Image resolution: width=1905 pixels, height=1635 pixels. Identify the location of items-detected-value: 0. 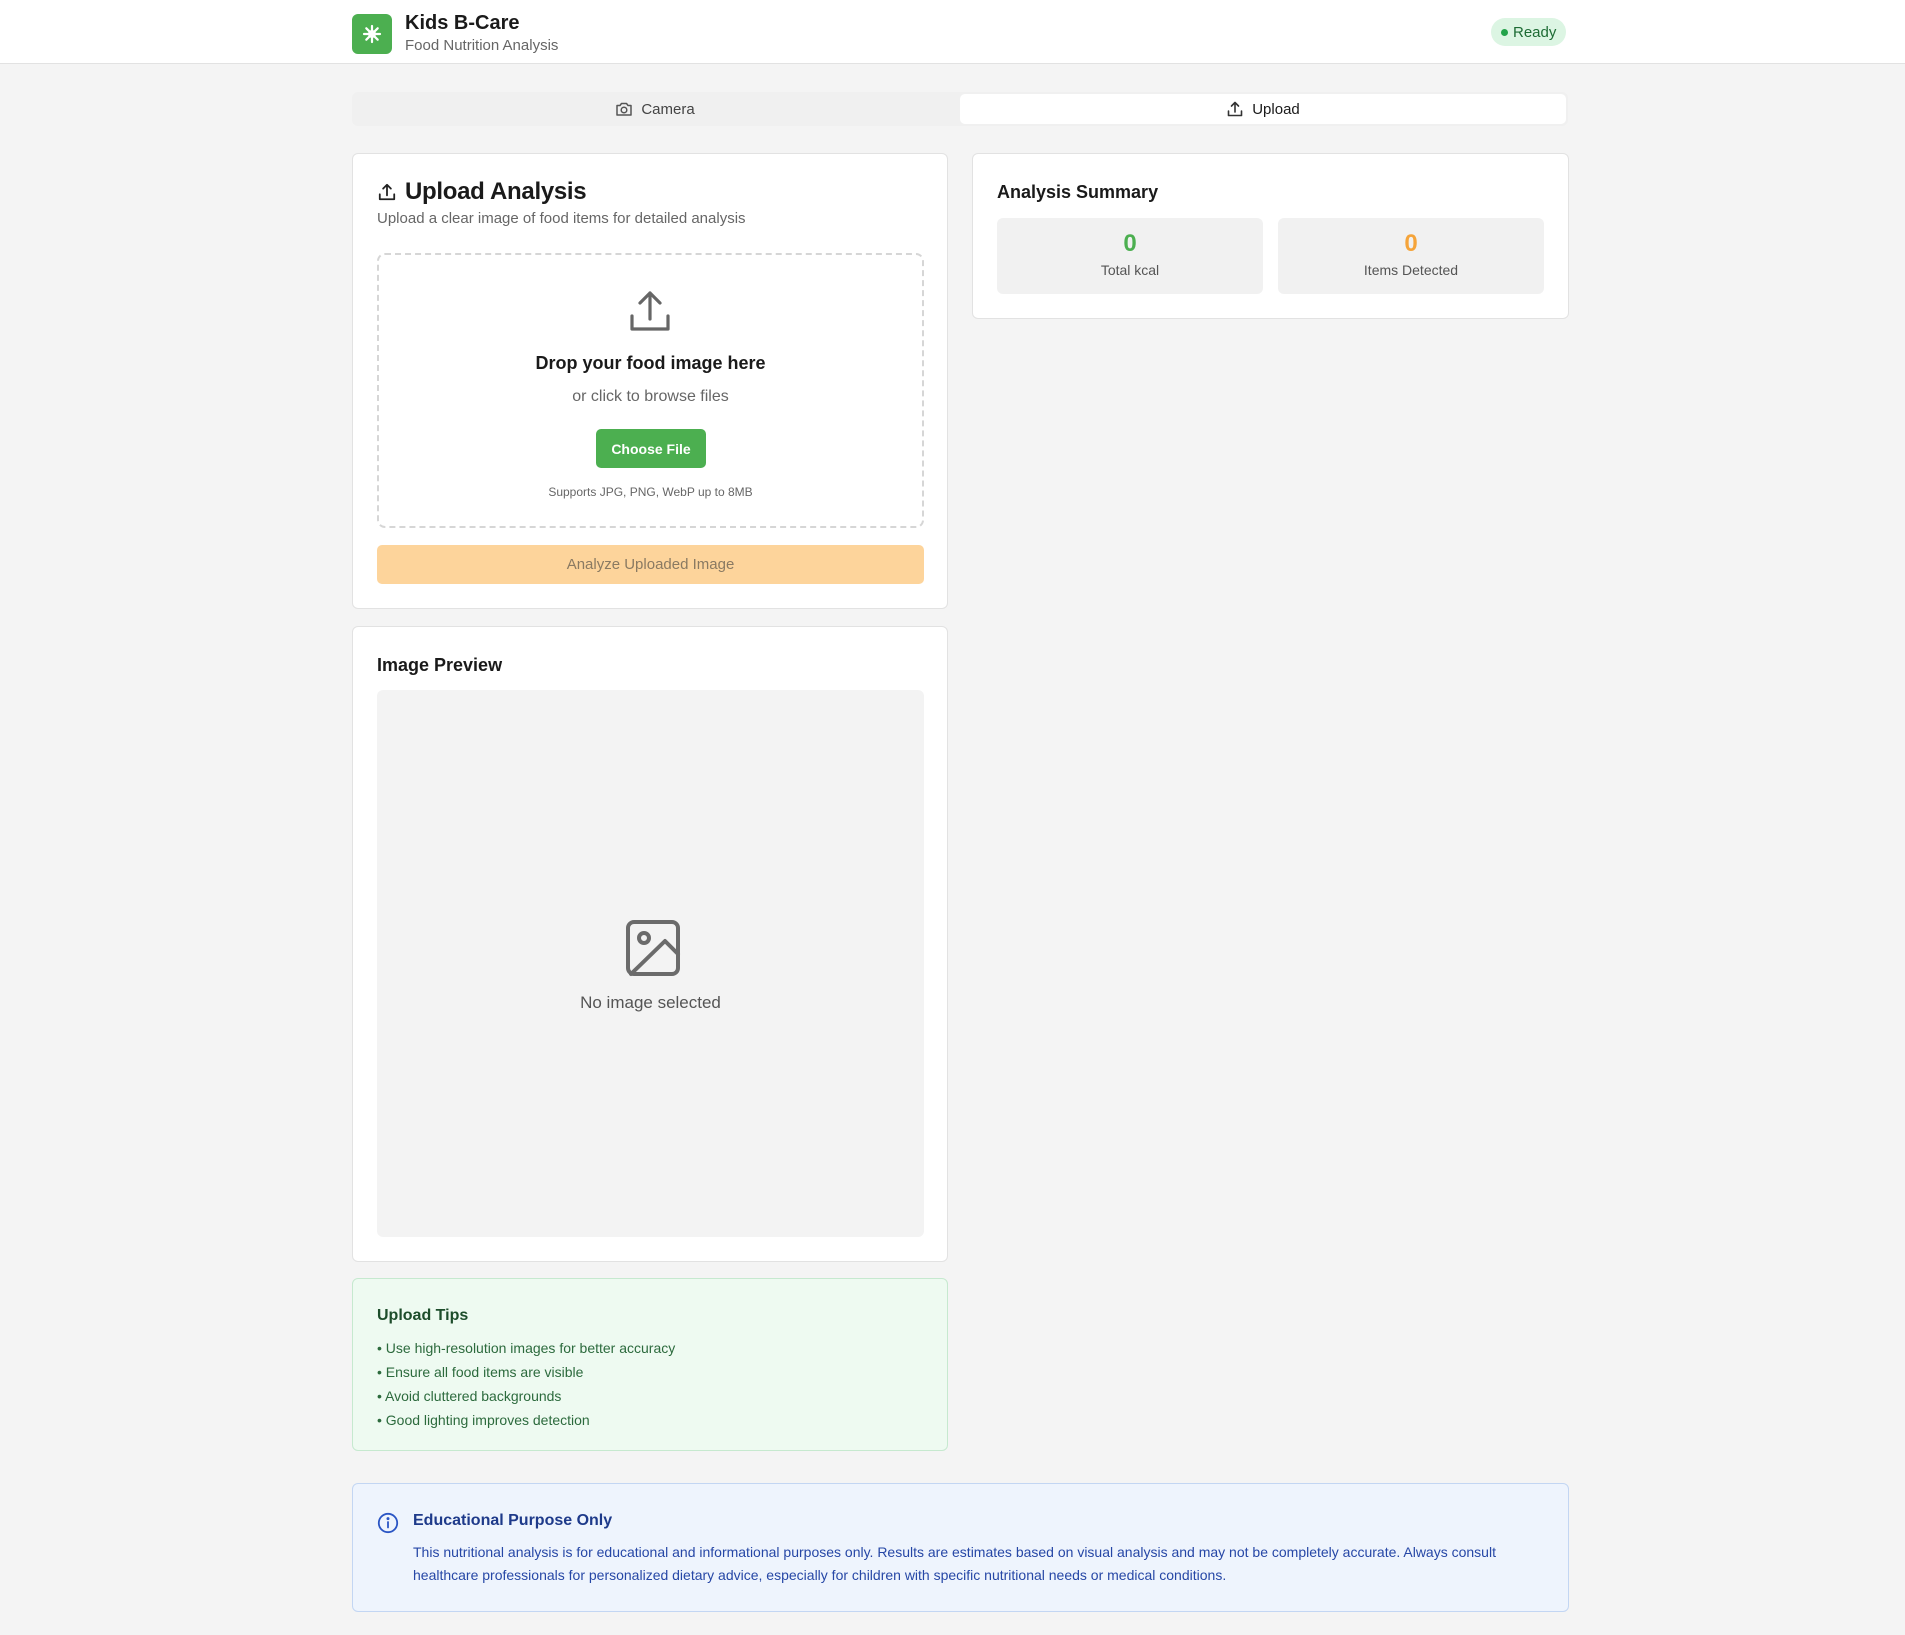
(1411, 243).